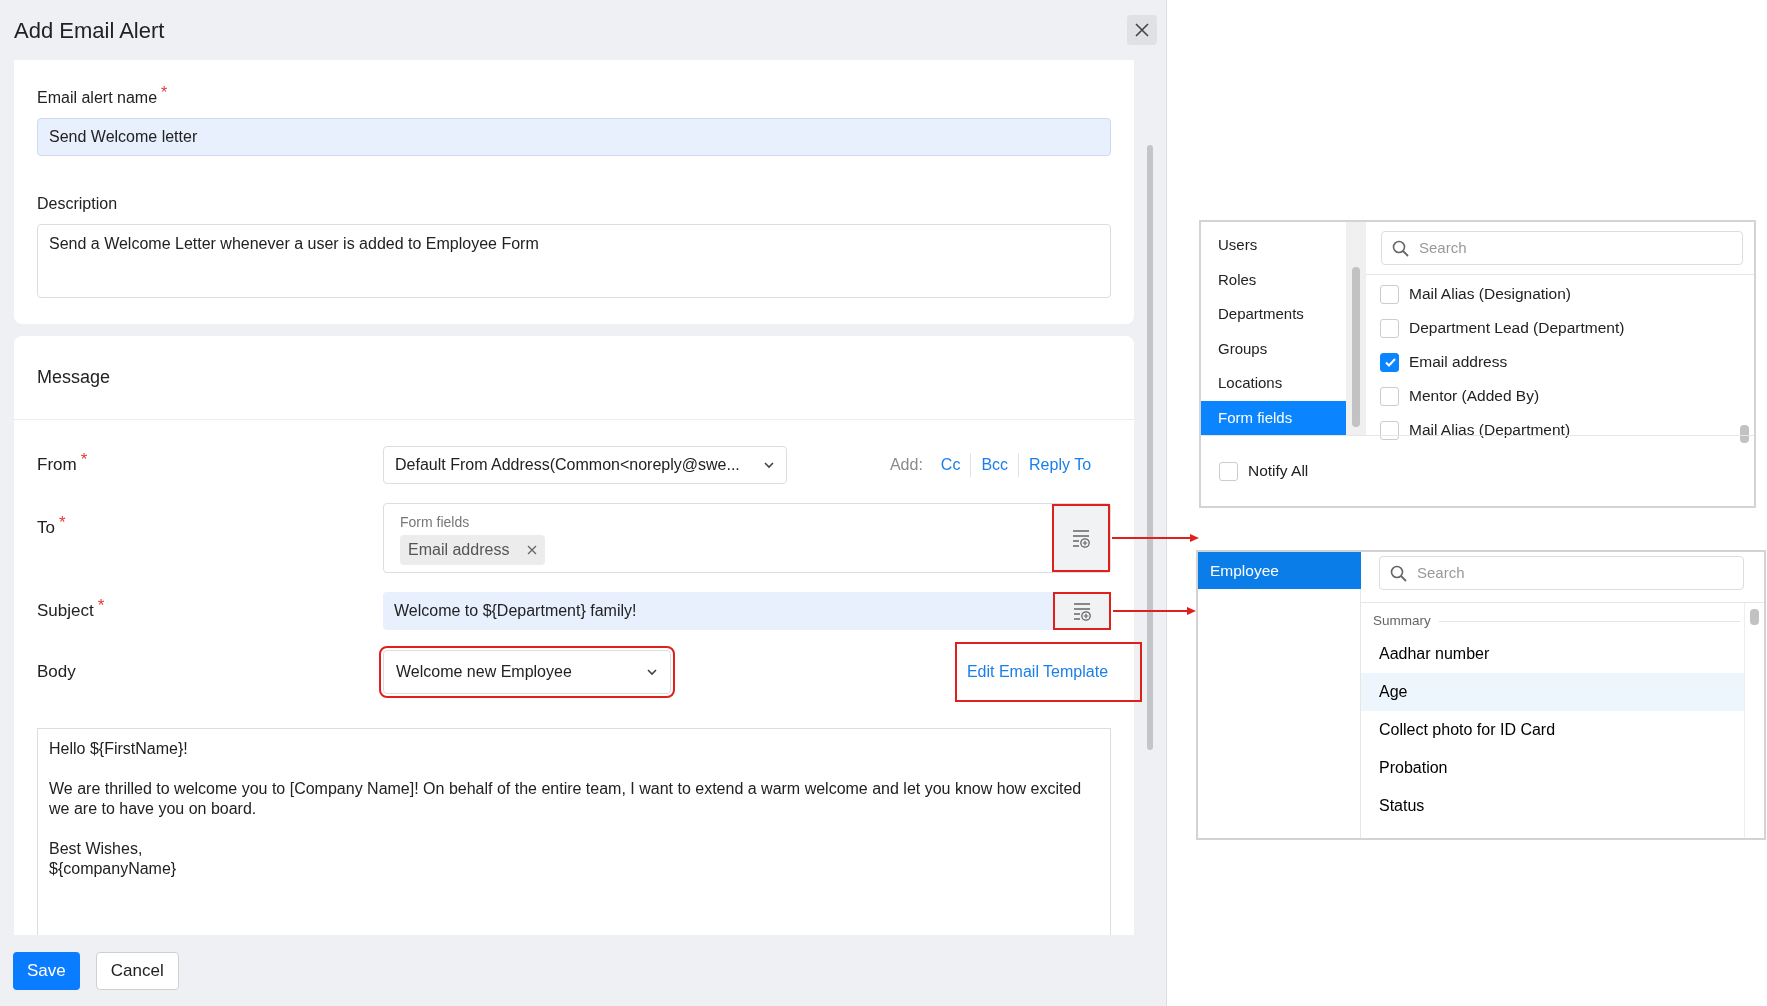 This screenshot has width=1767, height=1006. What do you see at coordinates (1273, 348) in the screenshot?
I see `category-item: Groups` at bounding box center [1273, 348].